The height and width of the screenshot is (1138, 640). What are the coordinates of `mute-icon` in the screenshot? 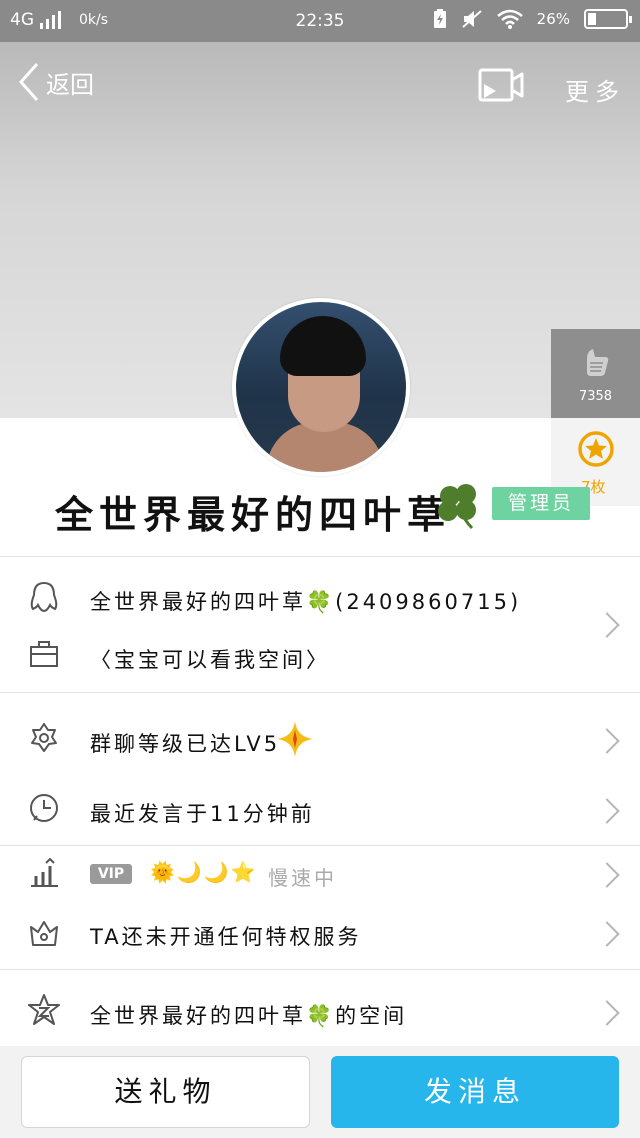 It's located at (471, 19).